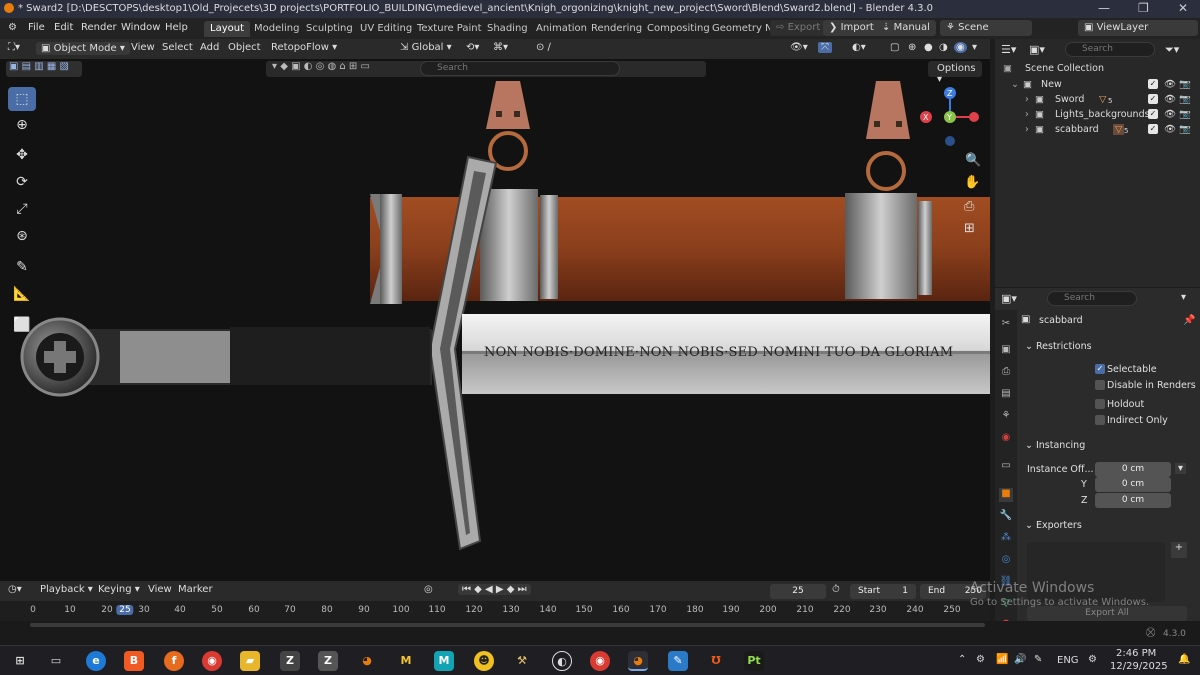  What do you see at coordinates (1037, 49) in the screenshot?
I see `outliner-display-icon: ▣▾` at bounding box center [1037, 49].